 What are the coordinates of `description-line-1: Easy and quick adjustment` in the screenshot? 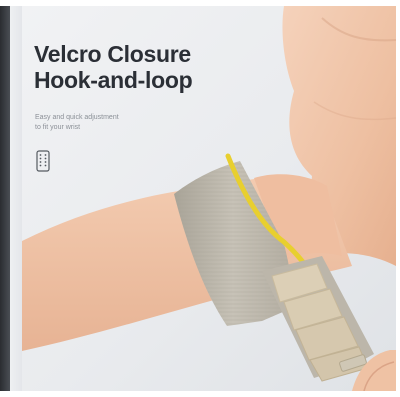 It's located at (77, 117).